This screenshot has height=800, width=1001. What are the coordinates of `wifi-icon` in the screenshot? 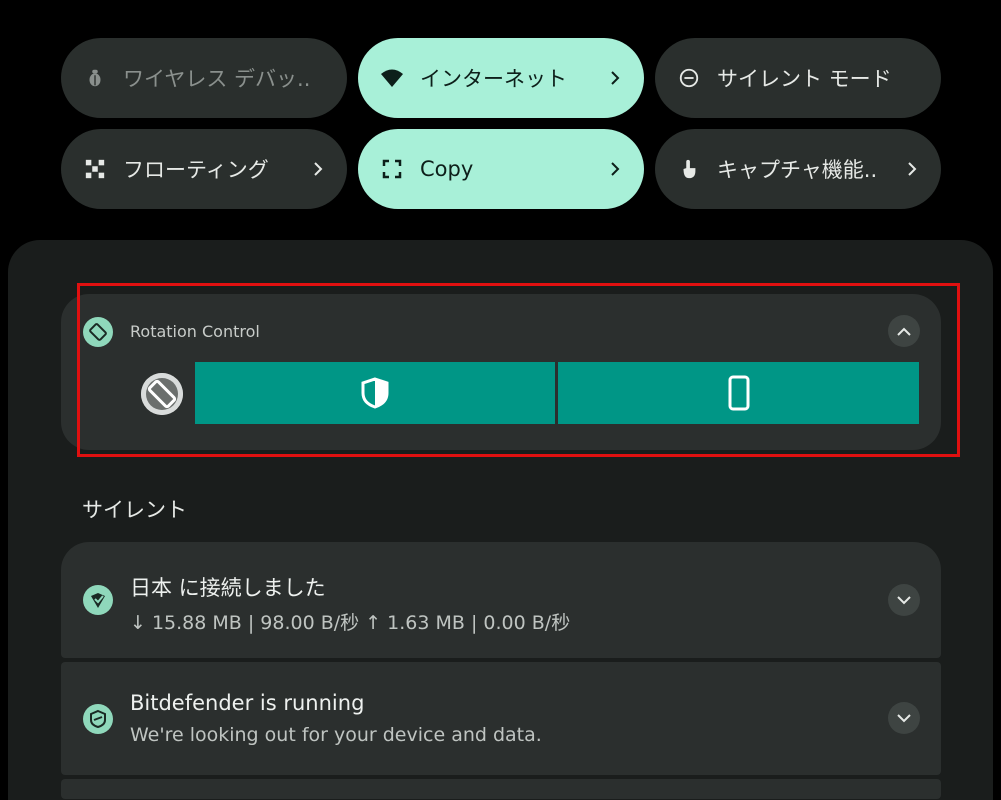 It's located at (392, 78).